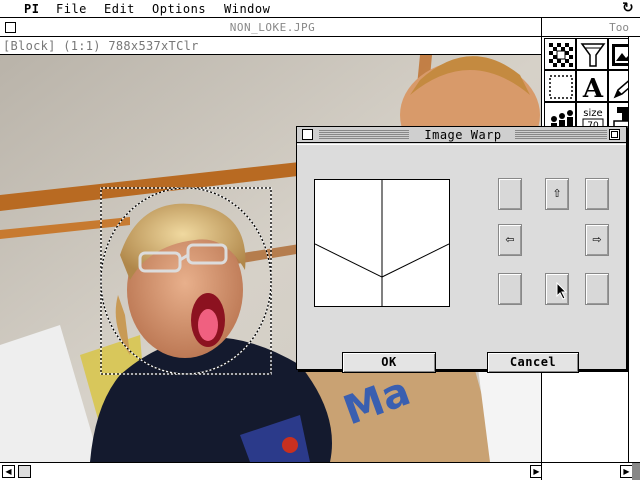  I want to click on arrow-right-icon: ⇨, so click(597, 240).